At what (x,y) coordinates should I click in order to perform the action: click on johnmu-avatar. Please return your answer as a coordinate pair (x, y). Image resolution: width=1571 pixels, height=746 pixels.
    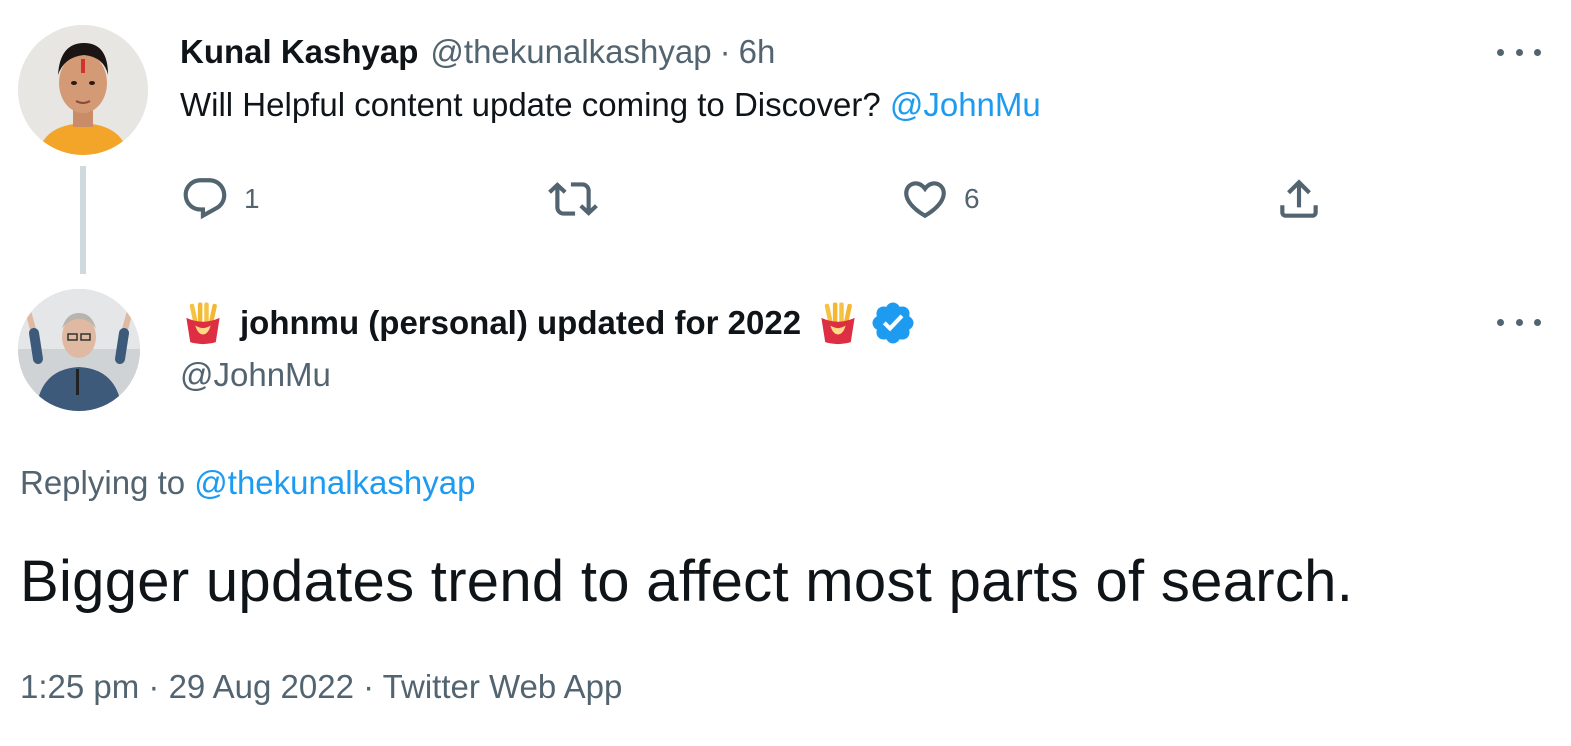
    Looking at the image, I should click on (79, 350).